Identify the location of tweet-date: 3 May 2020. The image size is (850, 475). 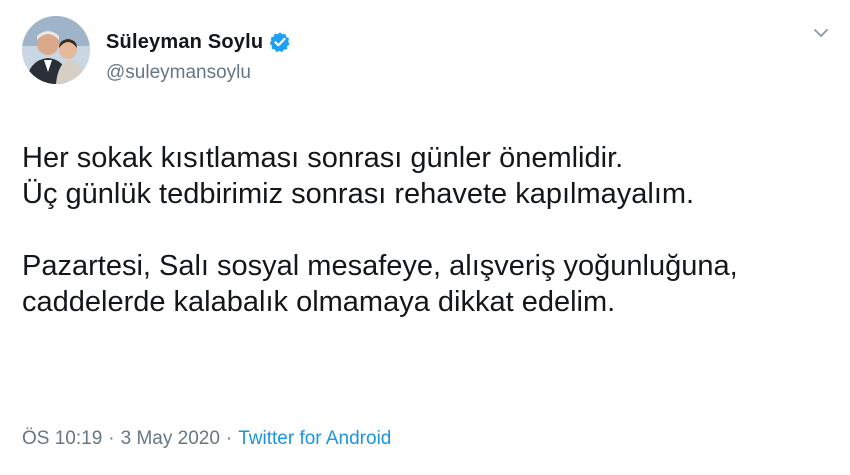
(170, 439).